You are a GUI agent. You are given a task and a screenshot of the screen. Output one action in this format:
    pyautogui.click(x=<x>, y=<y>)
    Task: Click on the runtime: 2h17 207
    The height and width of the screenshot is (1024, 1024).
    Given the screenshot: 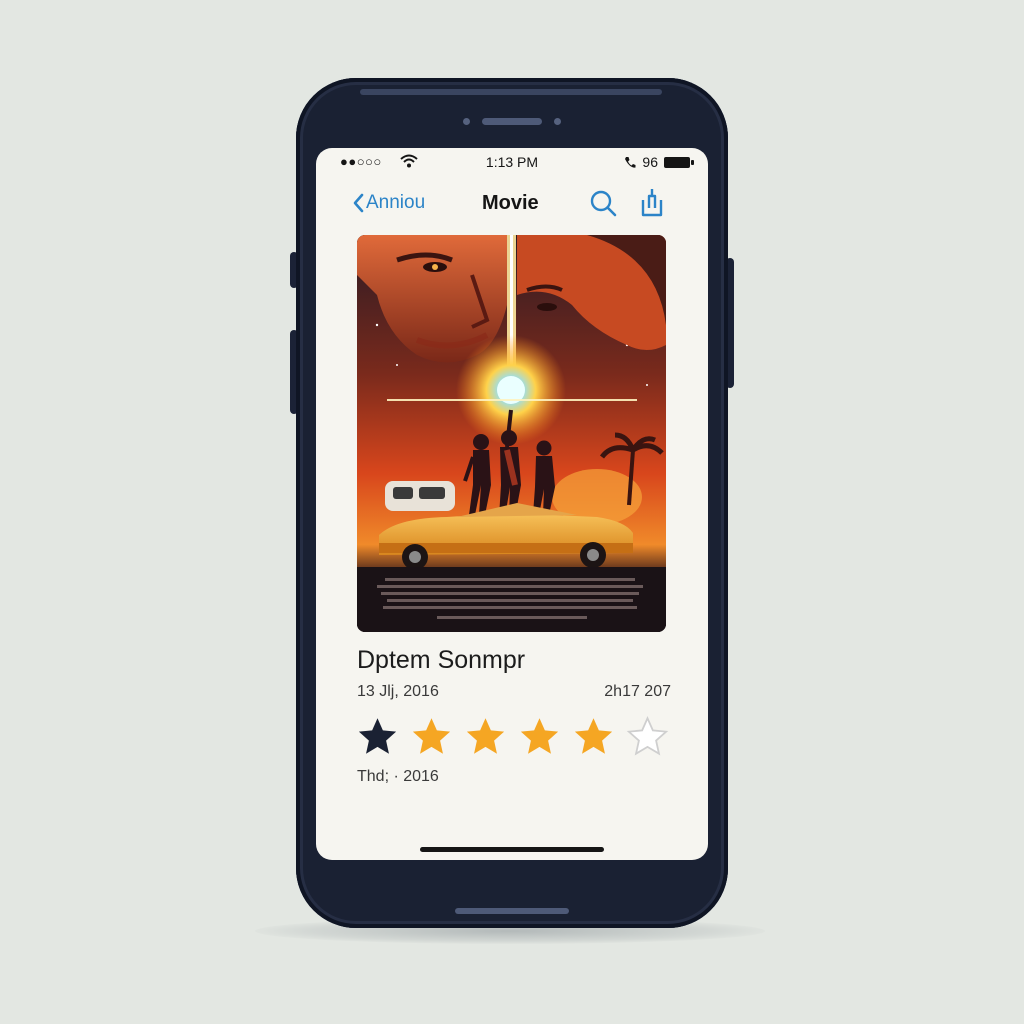 What is the action you would take?
    pyautogui.click(x=637, y=691)
    